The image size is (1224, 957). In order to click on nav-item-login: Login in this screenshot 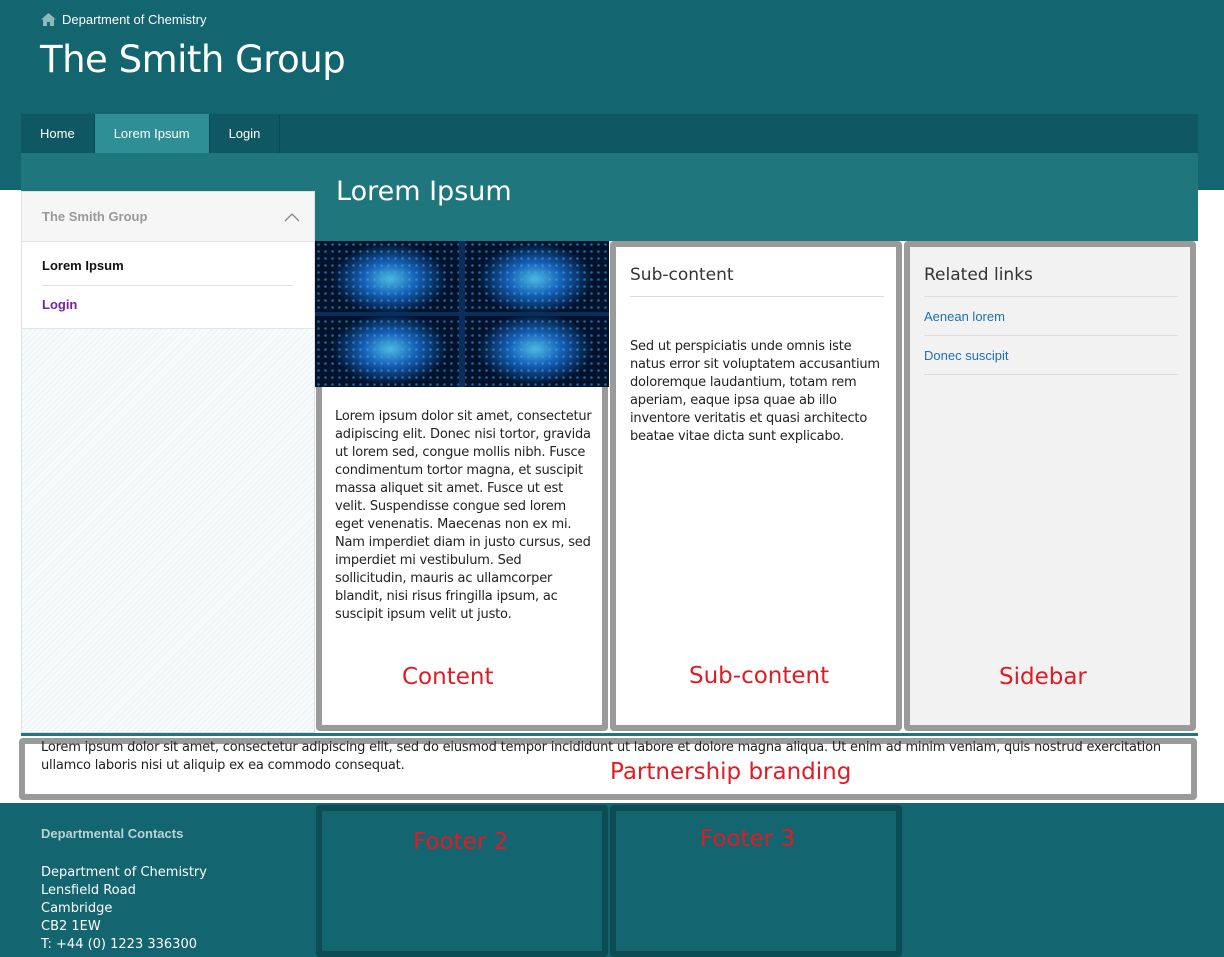, I will do `click(245, 133)`.